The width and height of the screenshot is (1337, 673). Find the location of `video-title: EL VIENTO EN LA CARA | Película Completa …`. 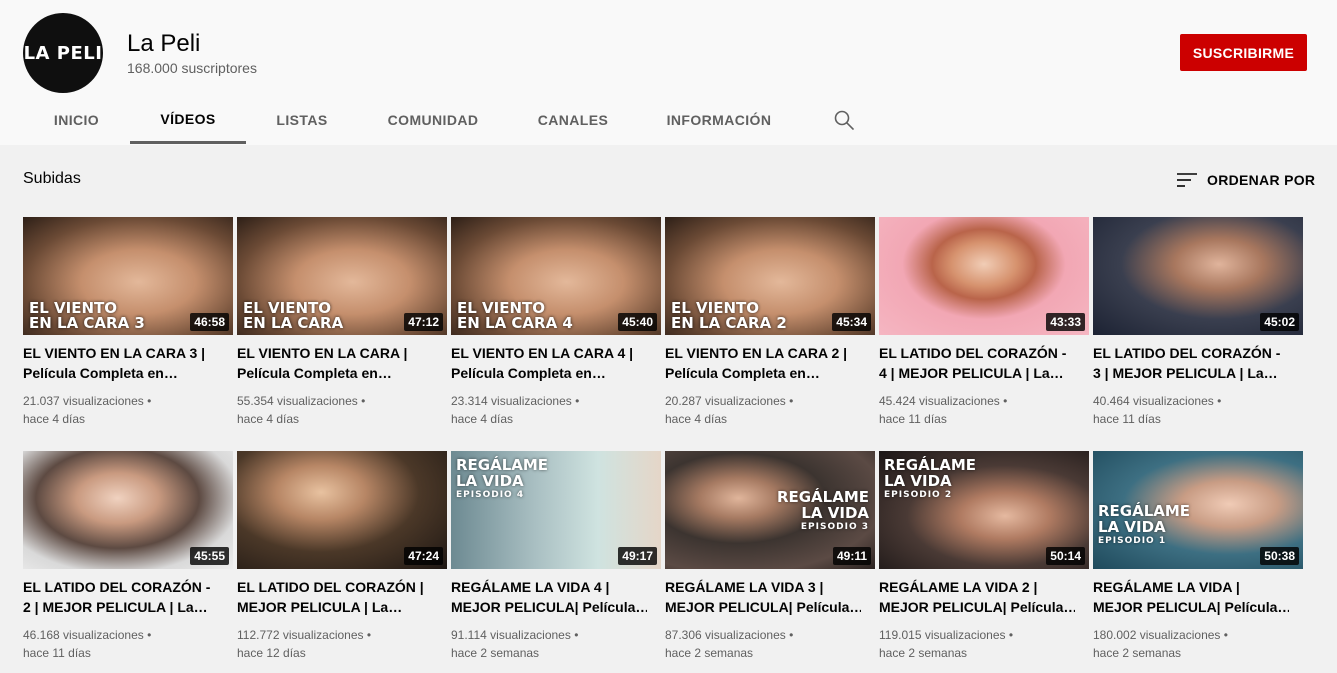

video-title: EL VIENTO EN LA CARA | Película Completa … is located at coordinates (335, 363).